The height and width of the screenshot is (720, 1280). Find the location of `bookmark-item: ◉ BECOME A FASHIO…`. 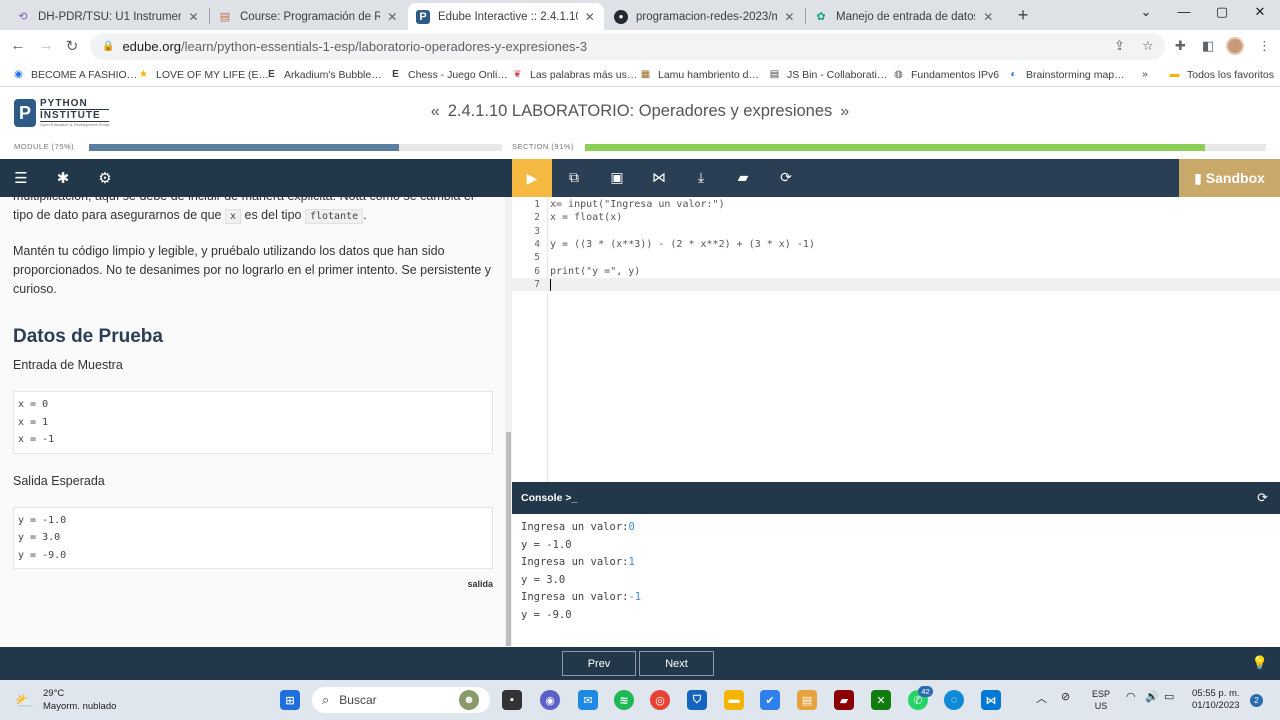

bookmark-item: ◉ BECOME A FASHIO… is located at coordinates (74, 74).